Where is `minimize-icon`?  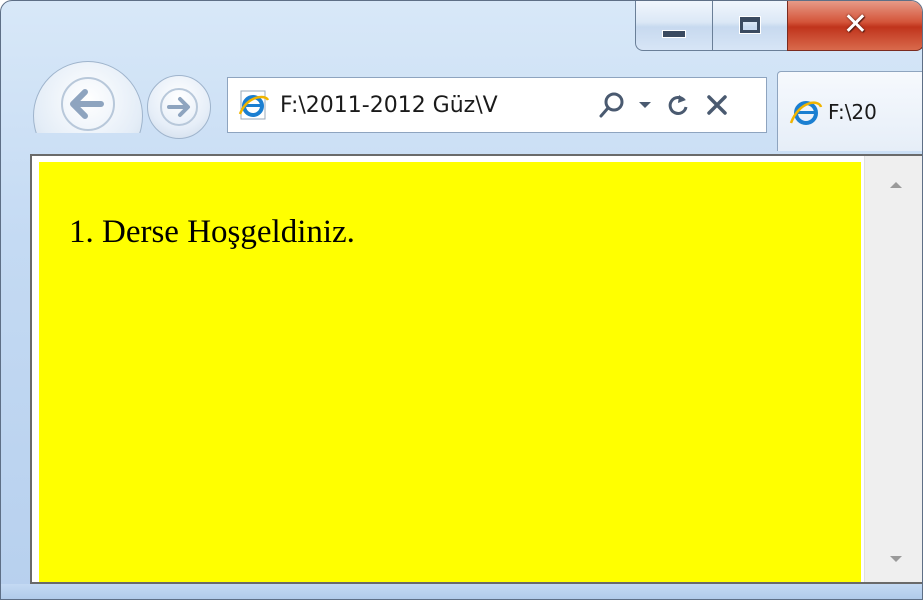 minimize-icon is located at coordinates (674, 33).